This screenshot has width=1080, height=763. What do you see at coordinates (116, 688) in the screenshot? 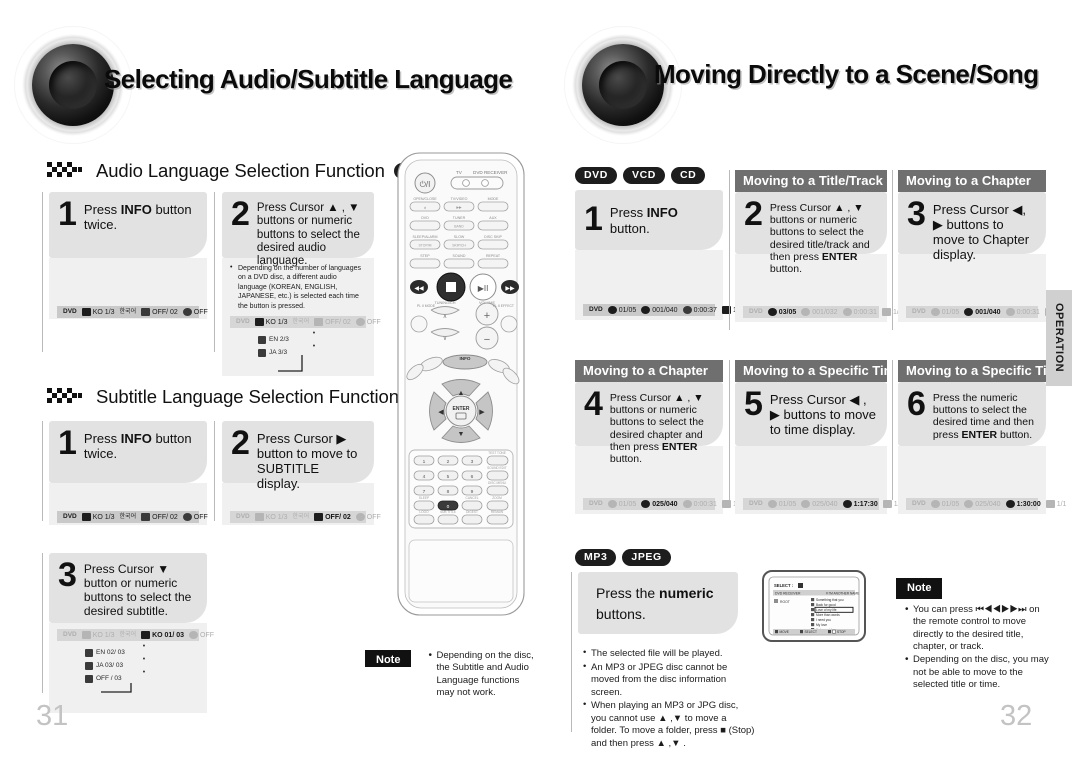
I see `loop-arrow-icon` at bounding box center [116, 688].